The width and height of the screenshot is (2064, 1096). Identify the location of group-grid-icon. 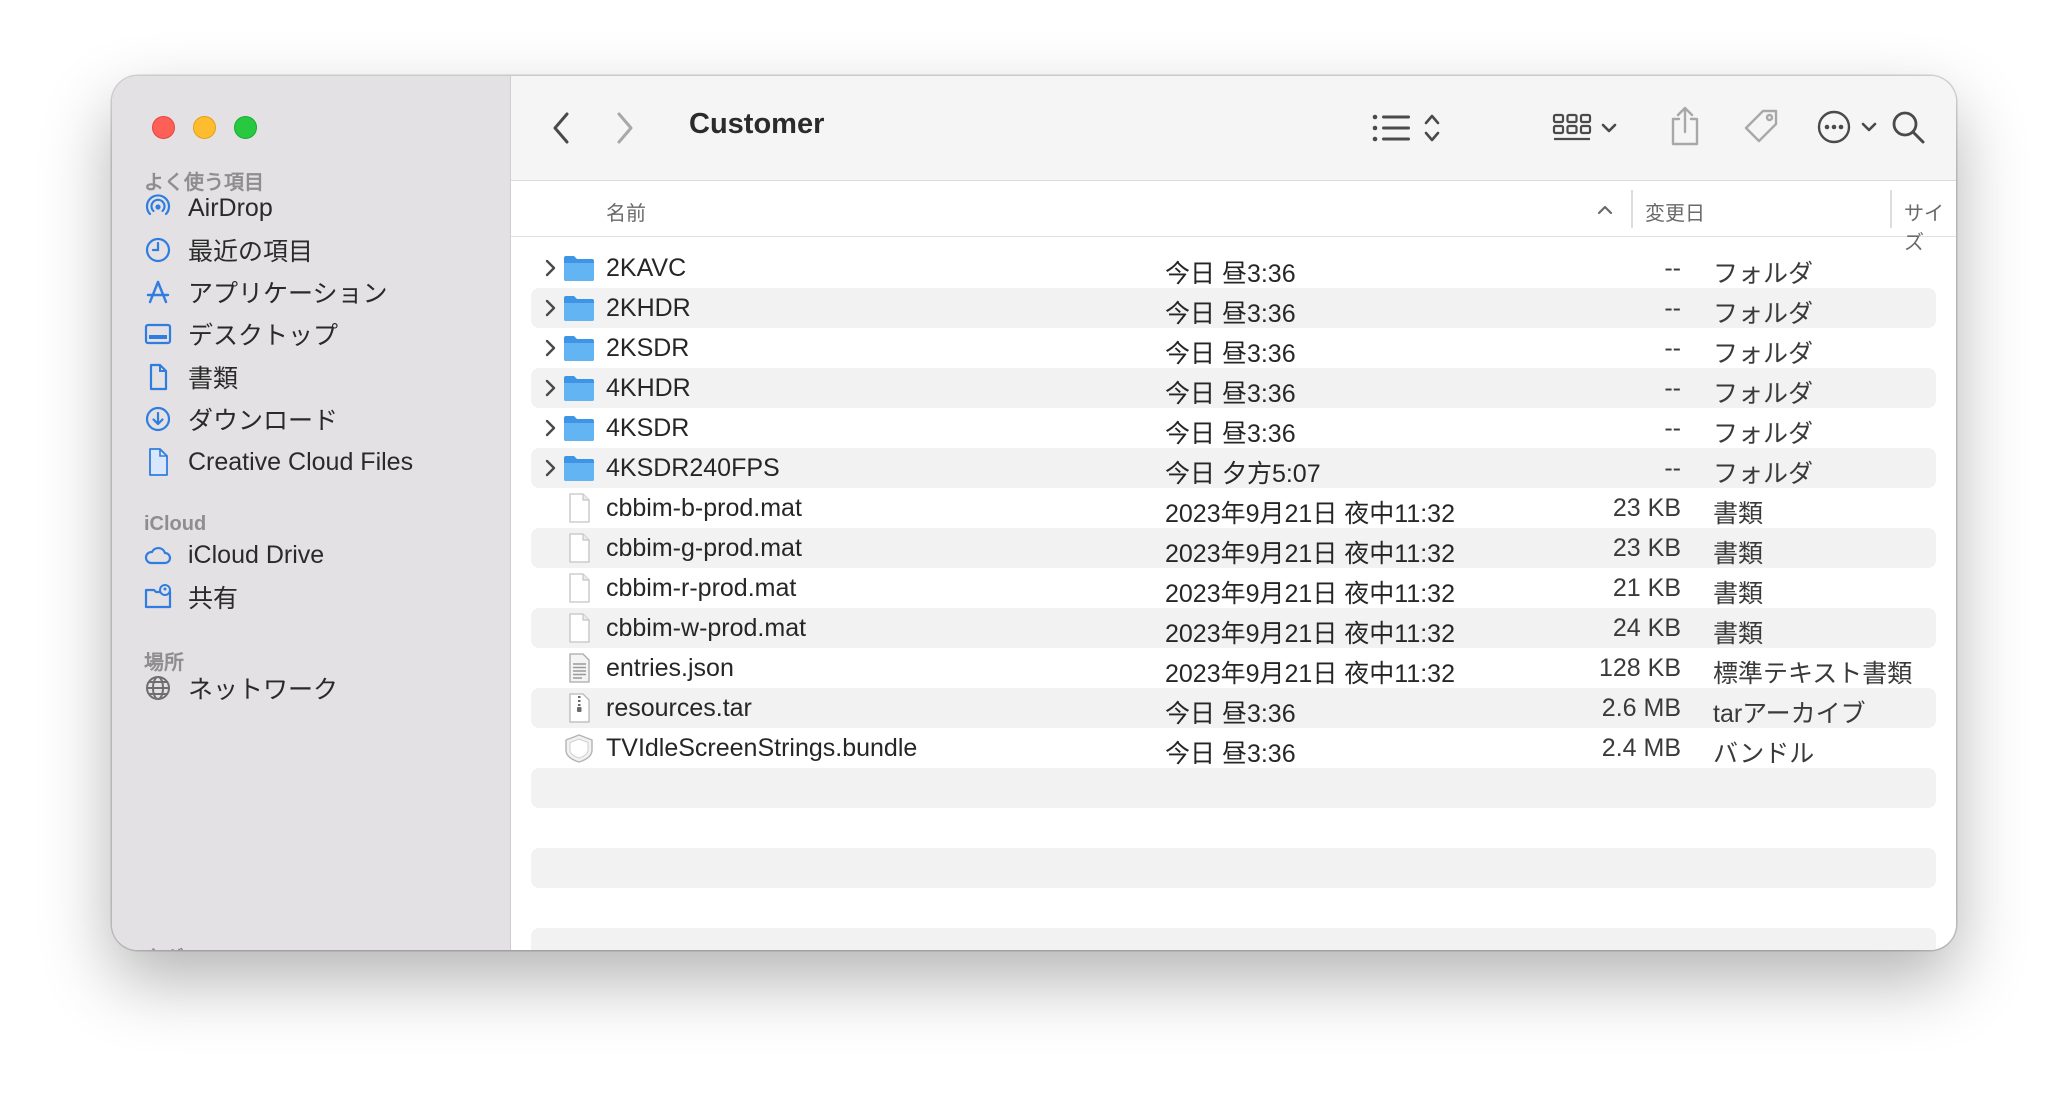
(1572, 127).